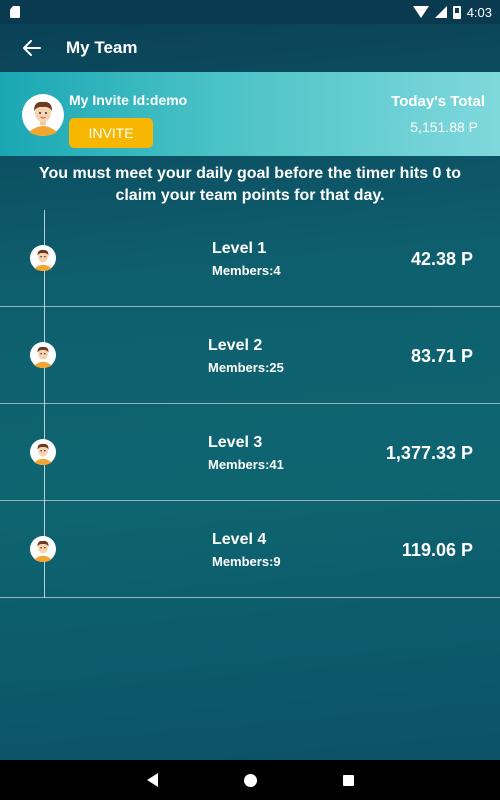 Image resolution: width=500 pixels, height=800 pixels. Describe the element at coordinates (246, 561) in the screenshot. I see `level-members: Members:9` at that location.